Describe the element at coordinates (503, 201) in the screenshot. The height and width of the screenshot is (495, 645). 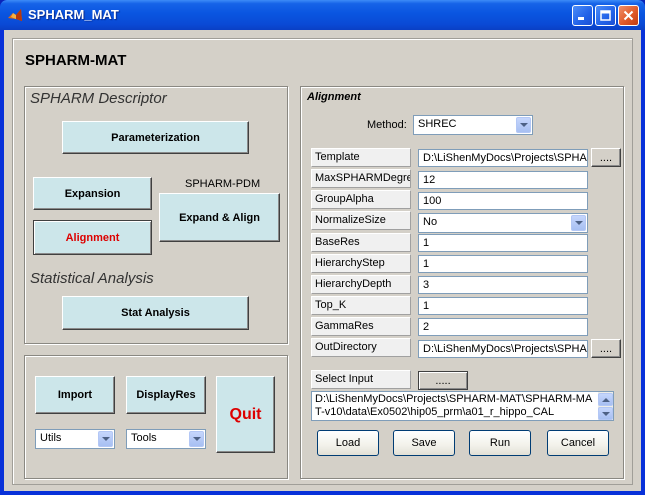
I see `groupalpha-field: 100` at that location.